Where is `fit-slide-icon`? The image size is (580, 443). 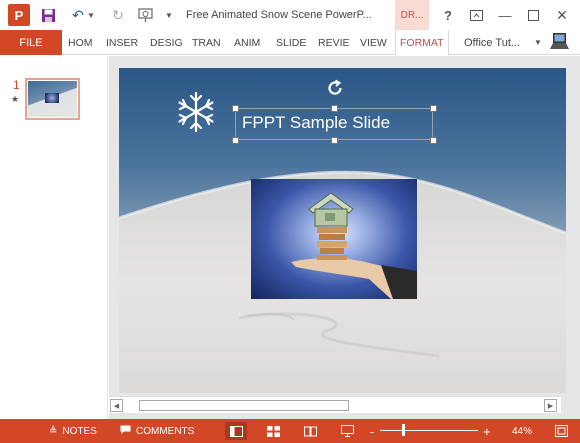 fit-slide-icon is located at coordinates (561, 431).